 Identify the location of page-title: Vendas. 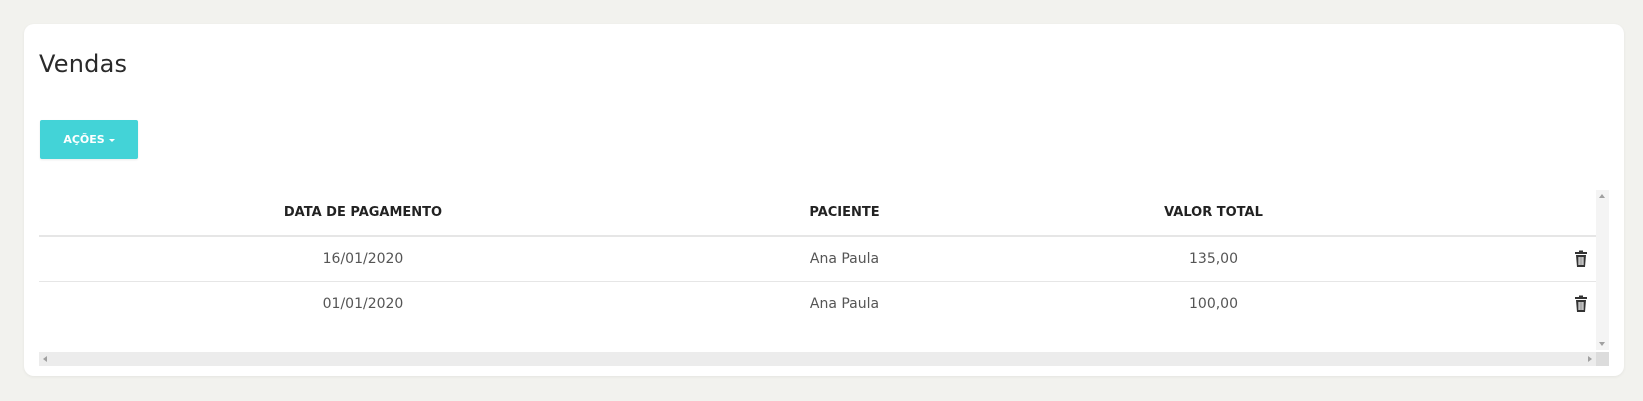
(83, 64).